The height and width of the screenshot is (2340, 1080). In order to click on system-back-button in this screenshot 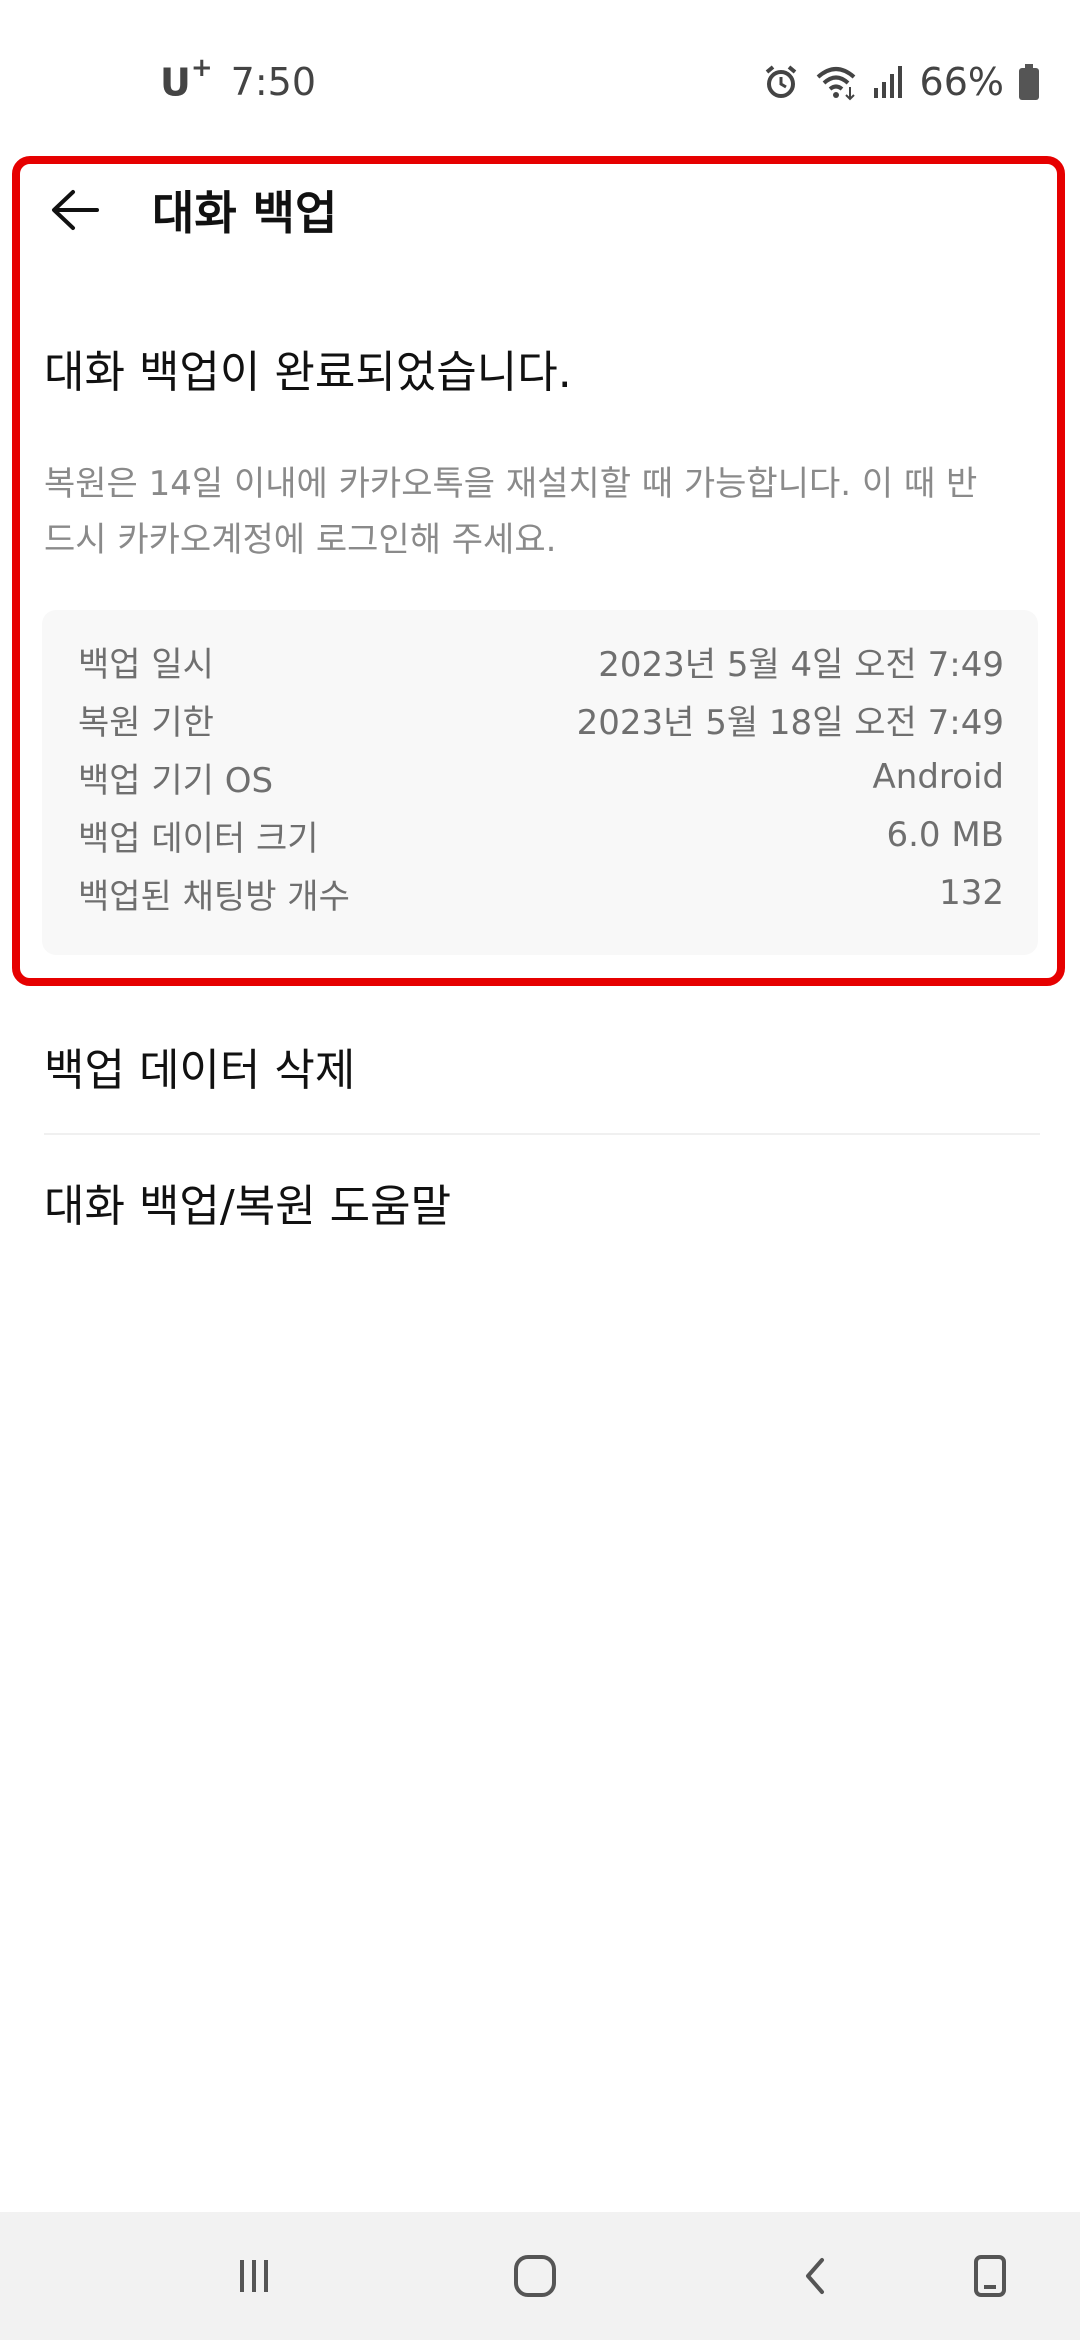, I will do `click(816, 2276)`.